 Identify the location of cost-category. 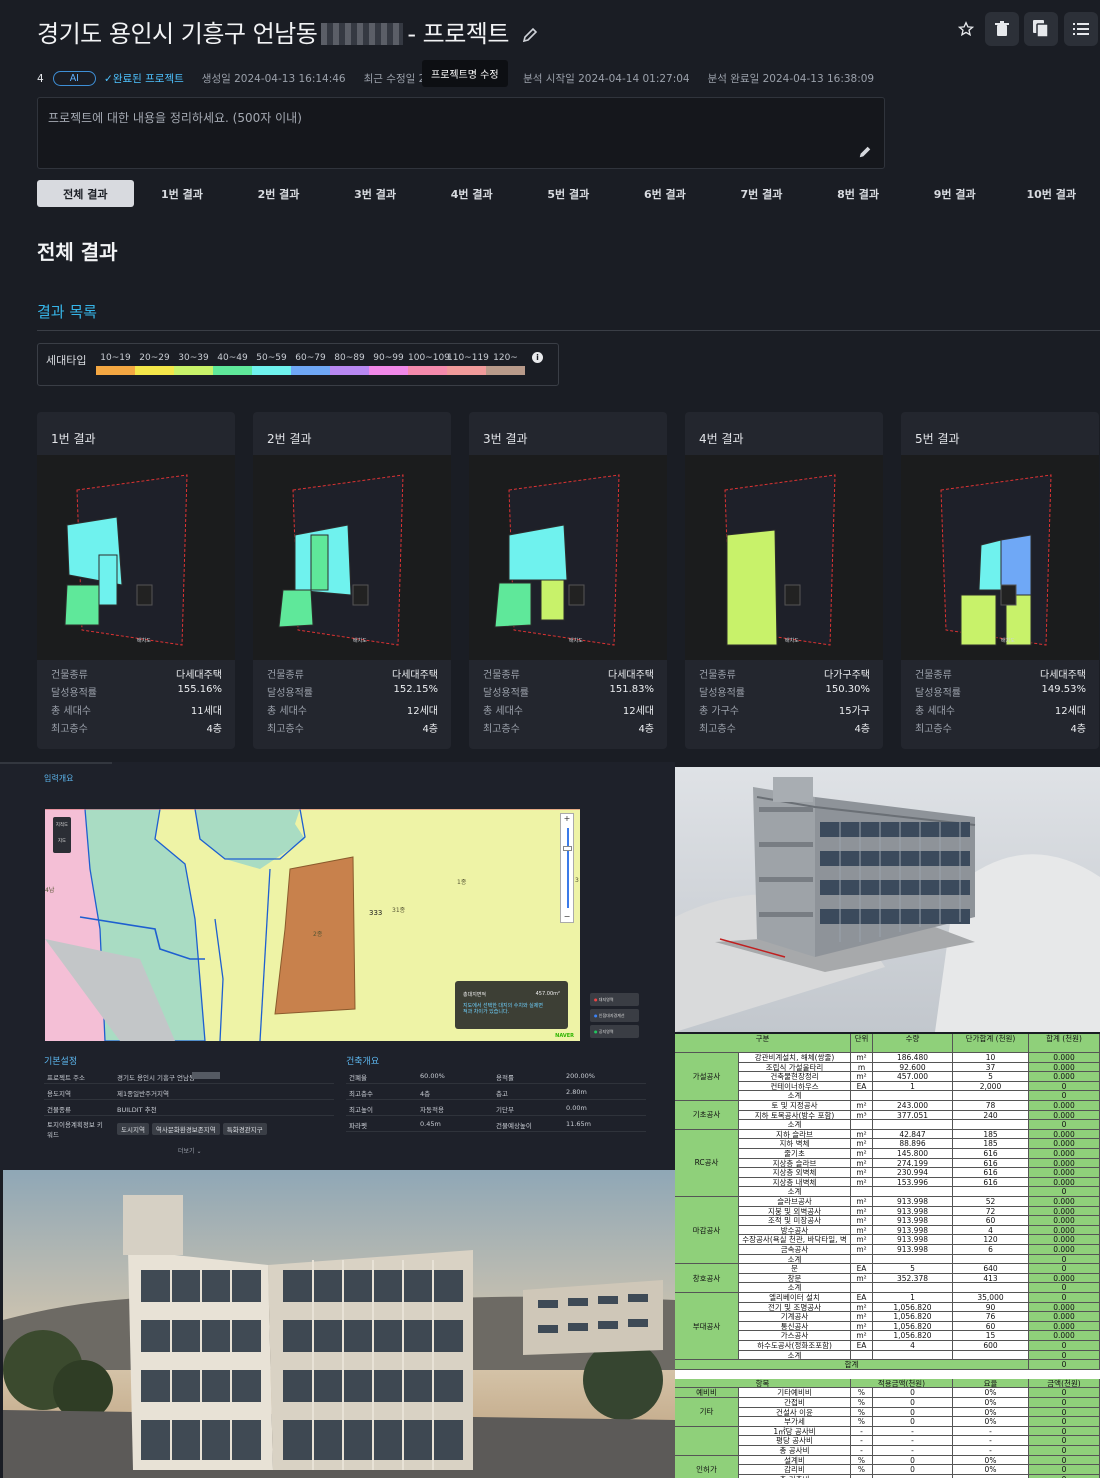
(707, 1441).